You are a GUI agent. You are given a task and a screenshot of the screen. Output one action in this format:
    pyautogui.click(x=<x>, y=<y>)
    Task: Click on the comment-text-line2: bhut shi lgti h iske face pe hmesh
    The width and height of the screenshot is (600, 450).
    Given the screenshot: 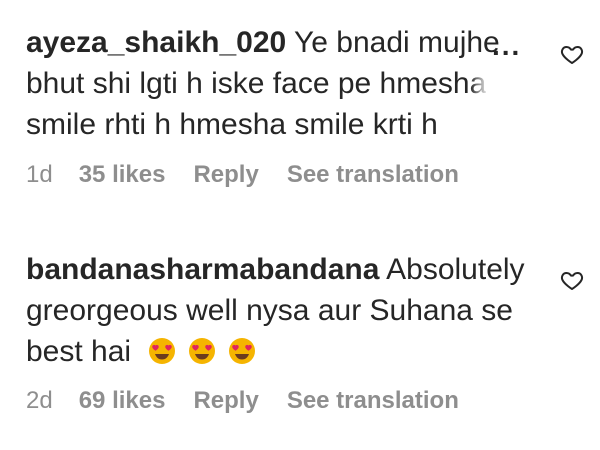 What is the action you would take?
    pyautogui.click(x=248, y=83)
    